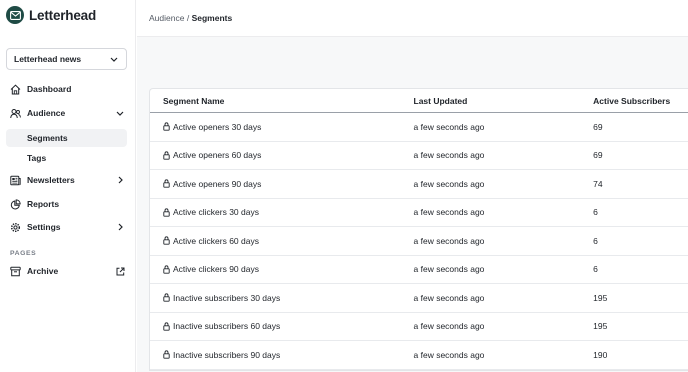 The image size is (688, 372). Describe the element at coordinates (15, 89) in the screenshot. I see `home-icon` at that location.